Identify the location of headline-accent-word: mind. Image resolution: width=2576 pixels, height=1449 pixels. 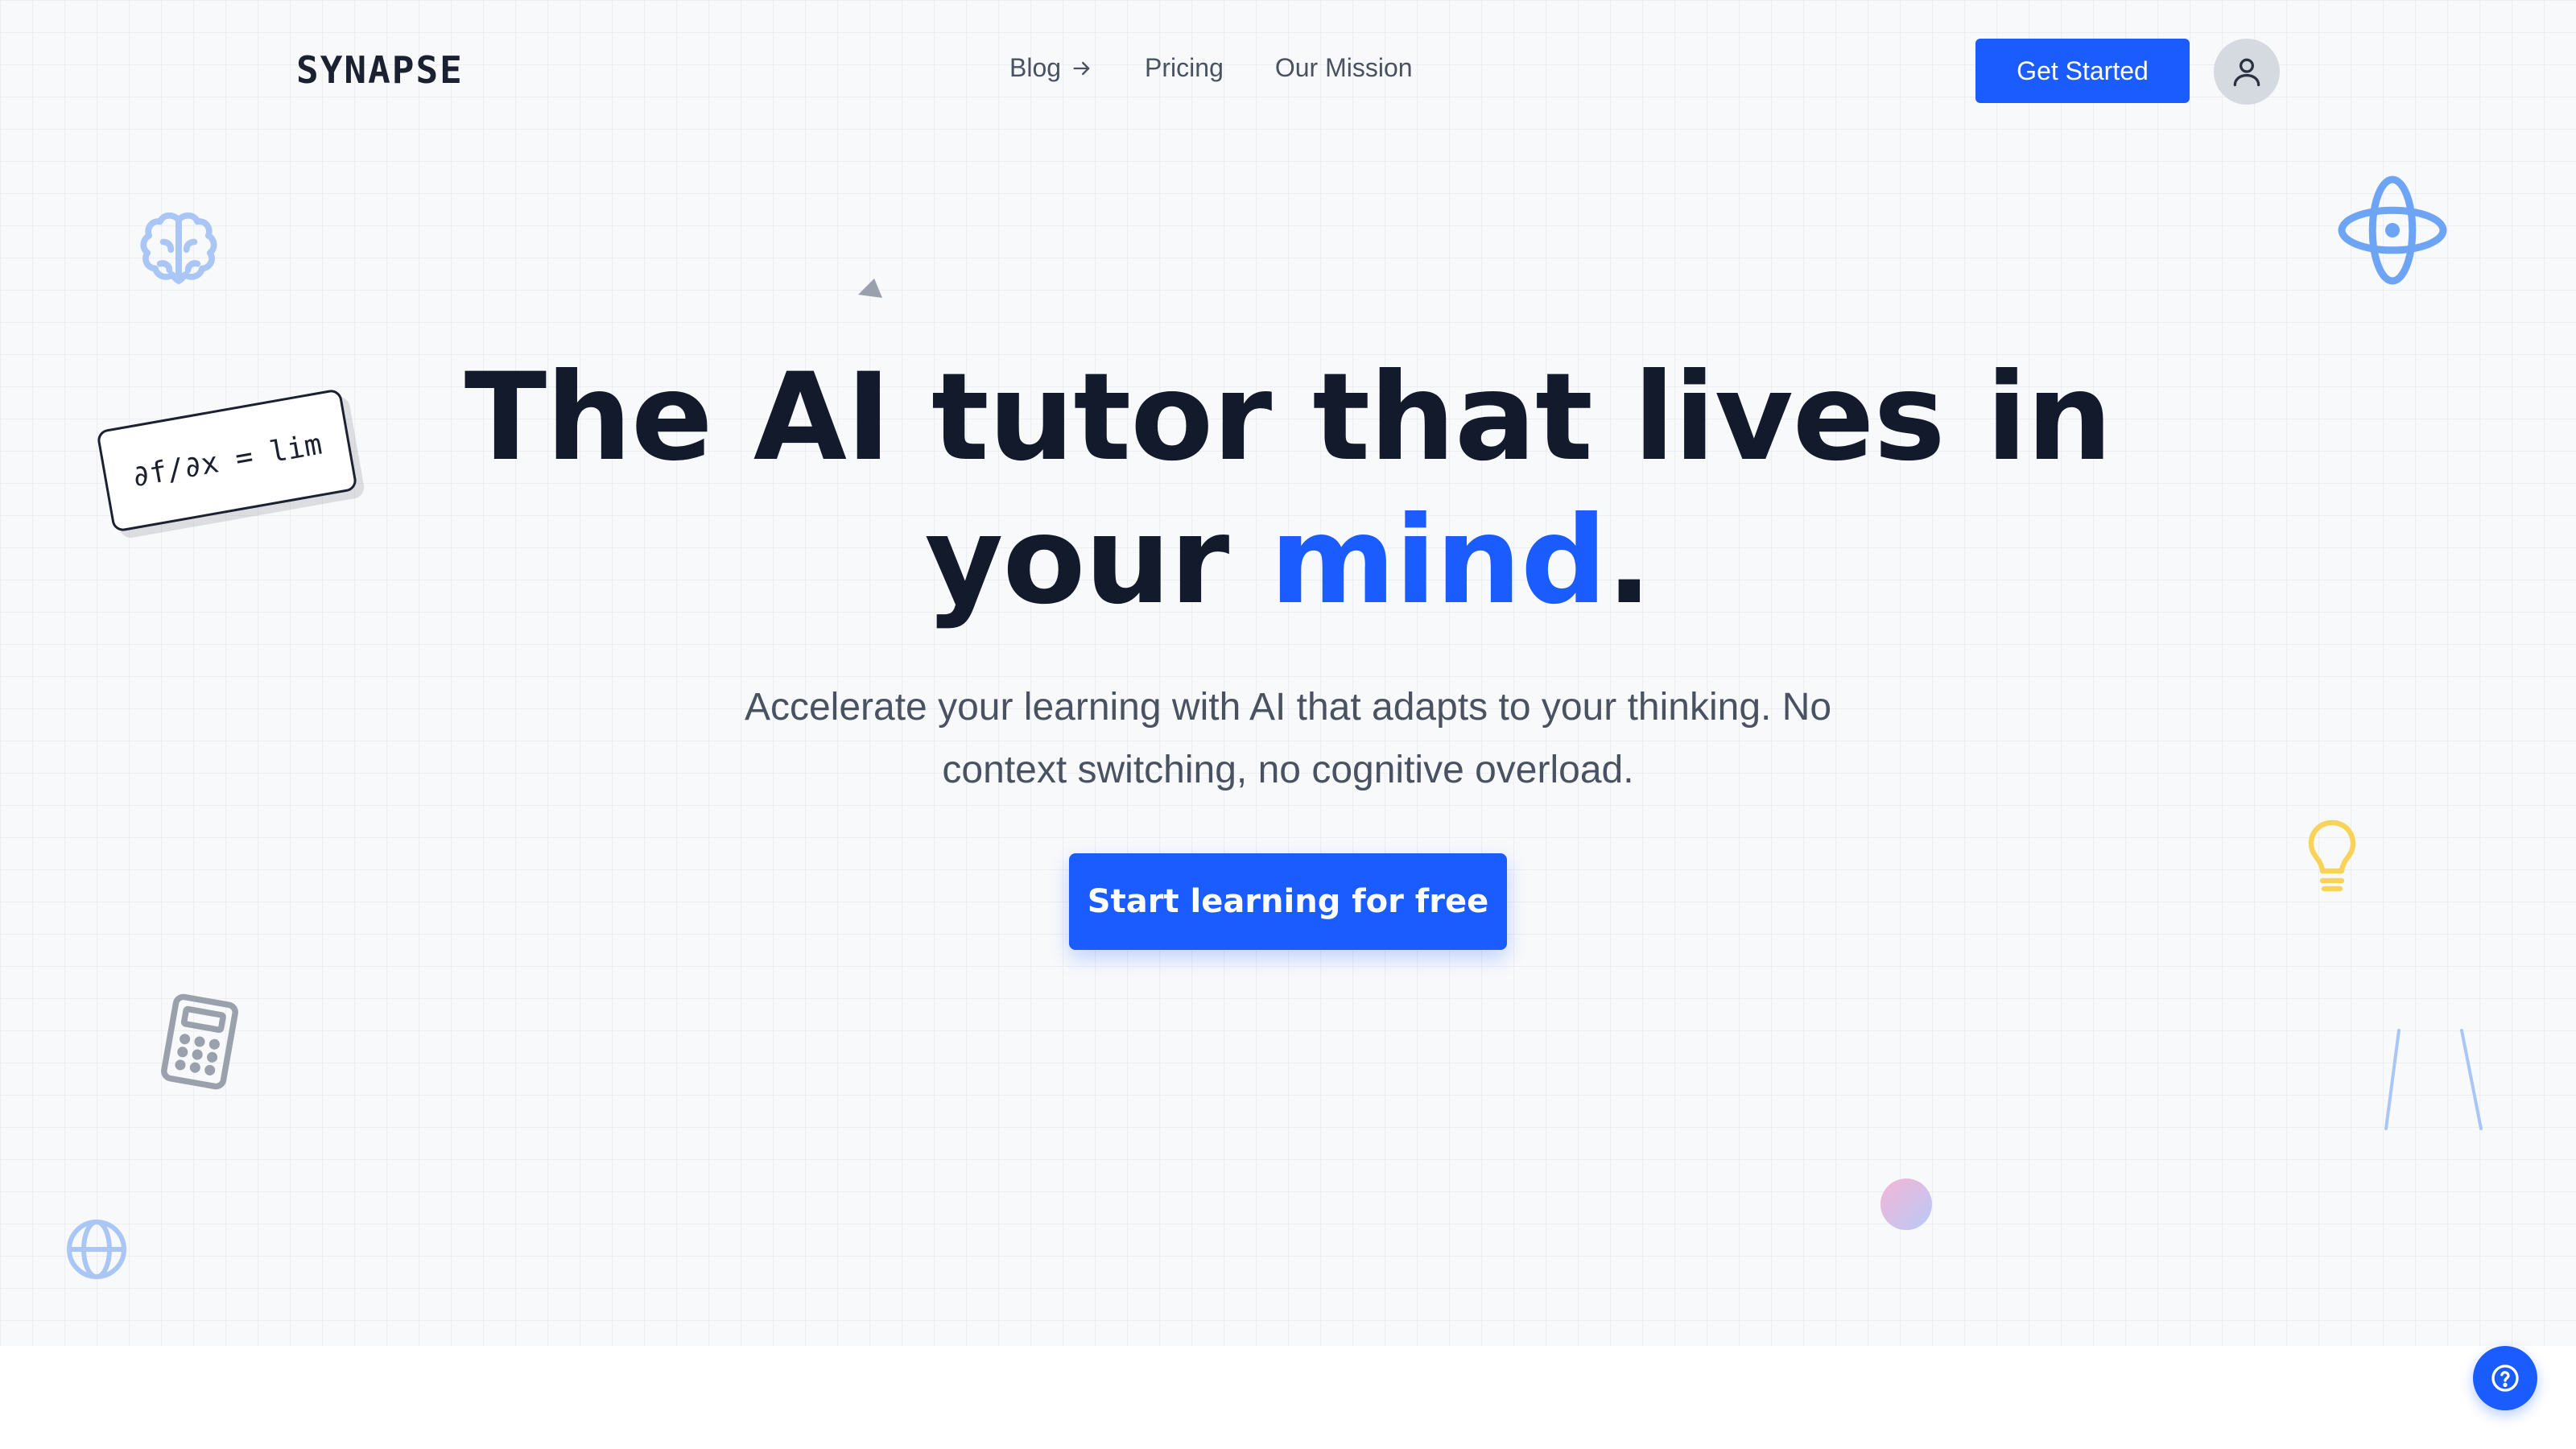
(1438, 561).